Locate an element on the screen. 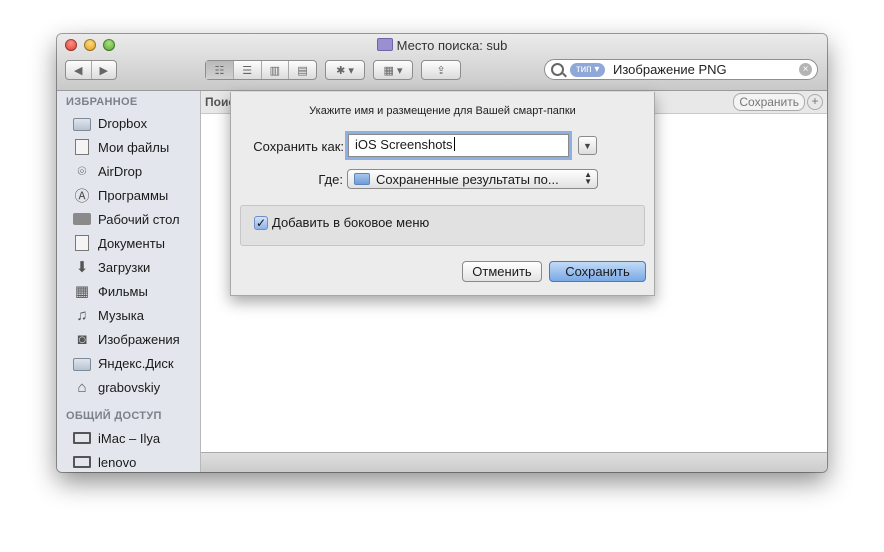 This screenshot has width=884, height=552. cancel-button: Отменить is located at coordinates (502, 271).